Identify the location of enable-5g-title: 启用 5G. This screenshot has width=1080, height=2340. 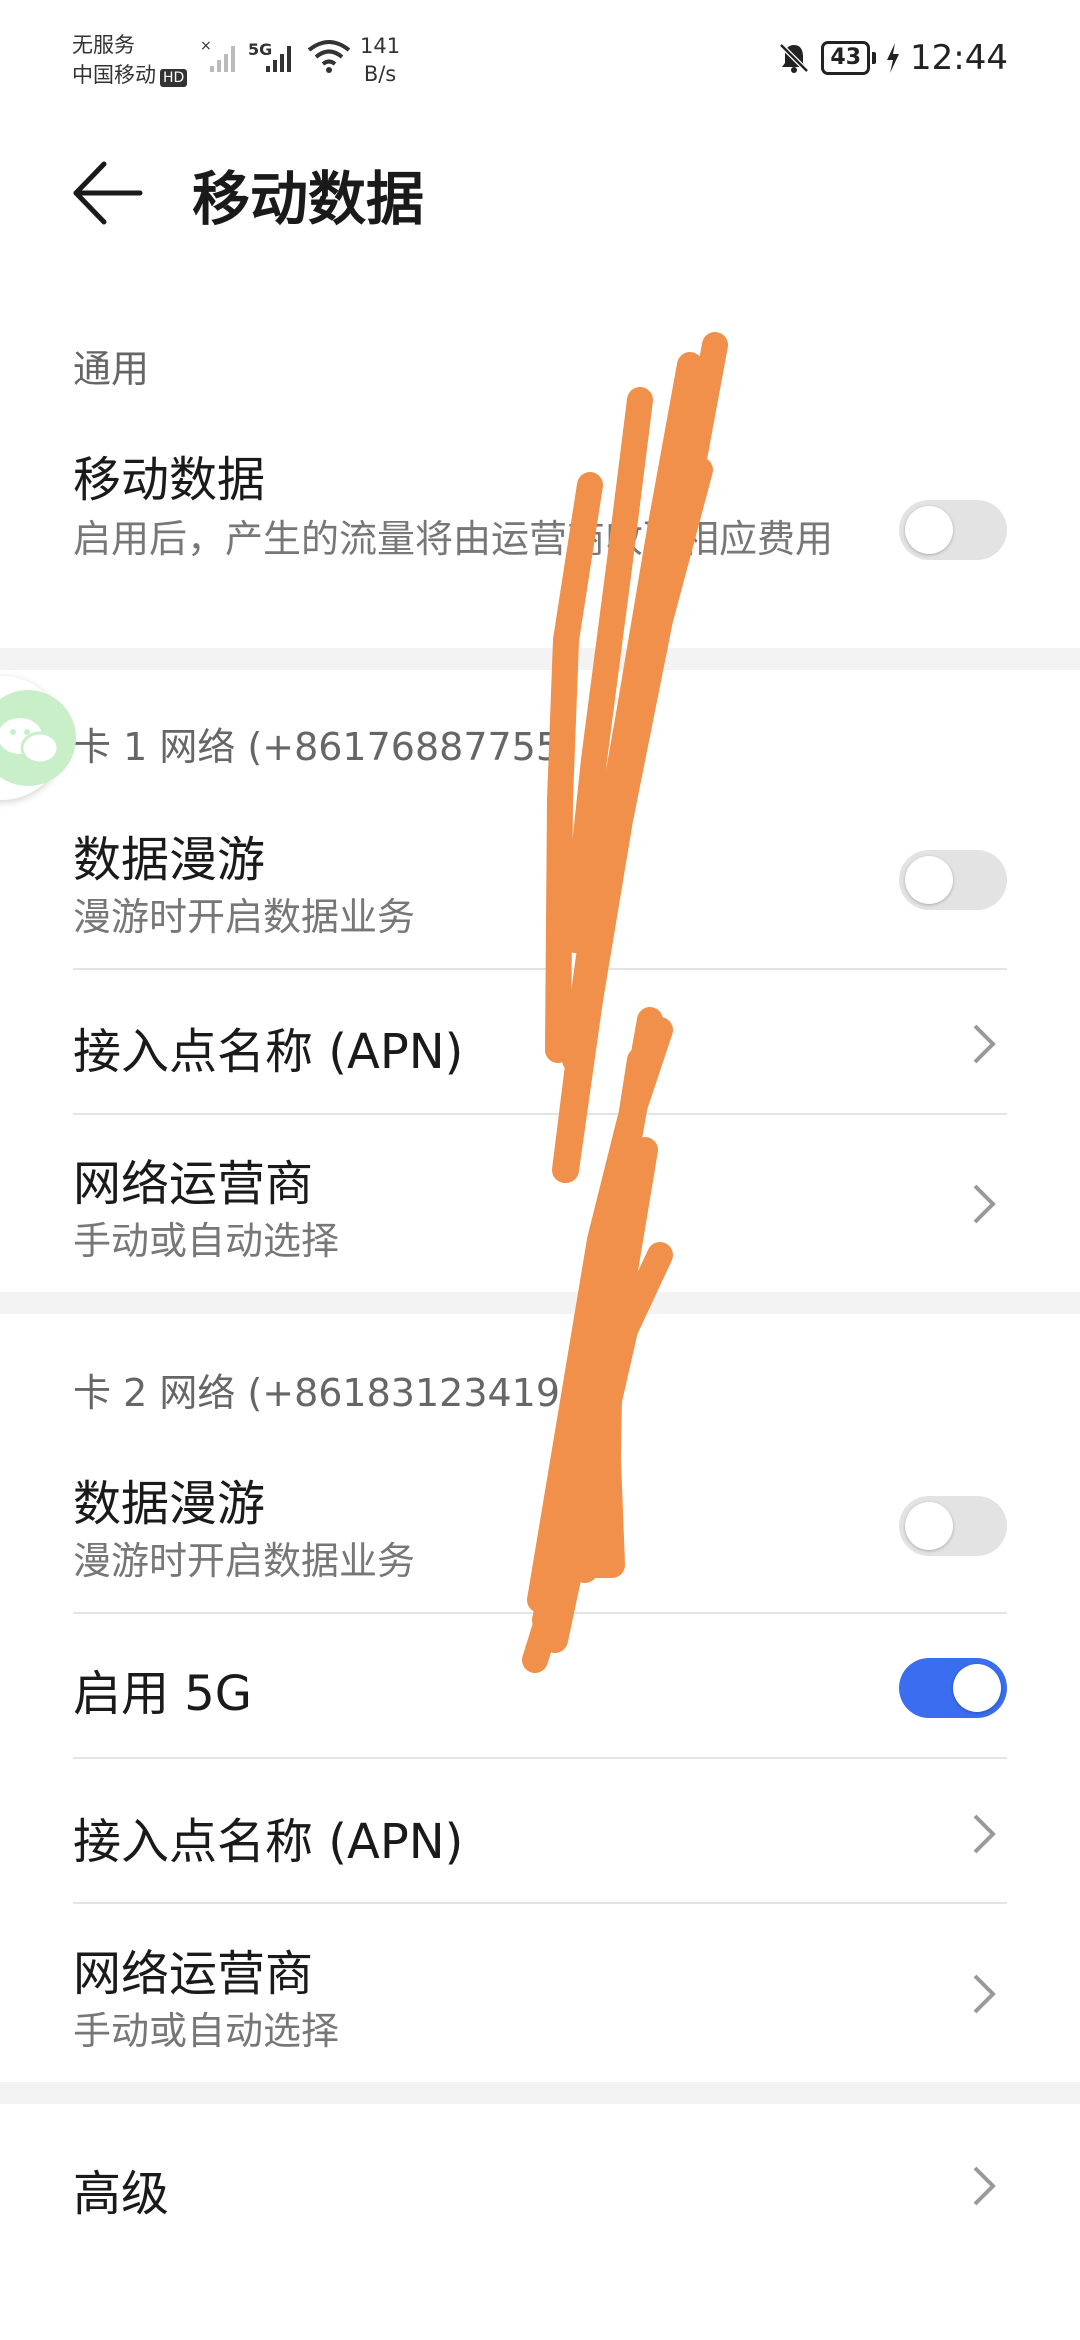
(162, 1694).